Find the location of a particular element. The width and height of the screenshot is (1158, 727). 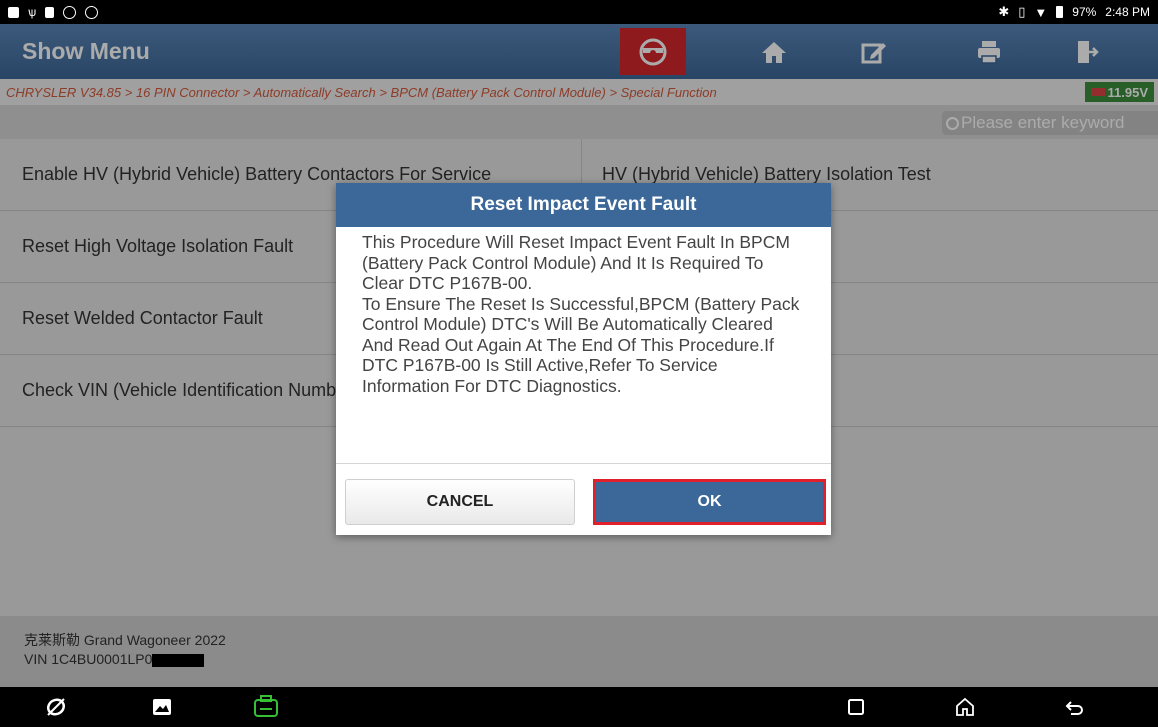

home-nav-button is located at coordinates (965, 707).